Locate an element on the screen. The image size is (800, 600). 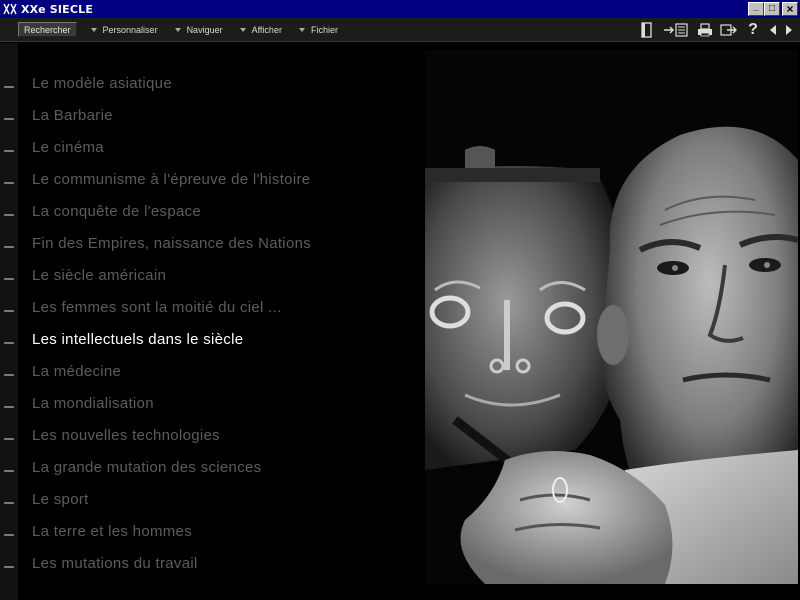
menu-naviguer: Naviguer is located at coordinates (198, 29).